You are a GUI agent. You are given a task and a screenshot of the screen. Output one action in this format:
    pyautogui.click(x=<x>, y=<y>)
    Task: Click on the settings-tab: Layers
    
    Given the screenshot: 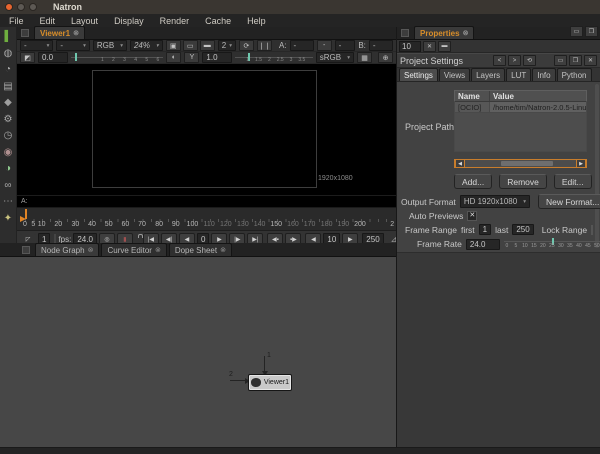 What is the action you would take?
    pyautogui.click(x=488, y=74)
    